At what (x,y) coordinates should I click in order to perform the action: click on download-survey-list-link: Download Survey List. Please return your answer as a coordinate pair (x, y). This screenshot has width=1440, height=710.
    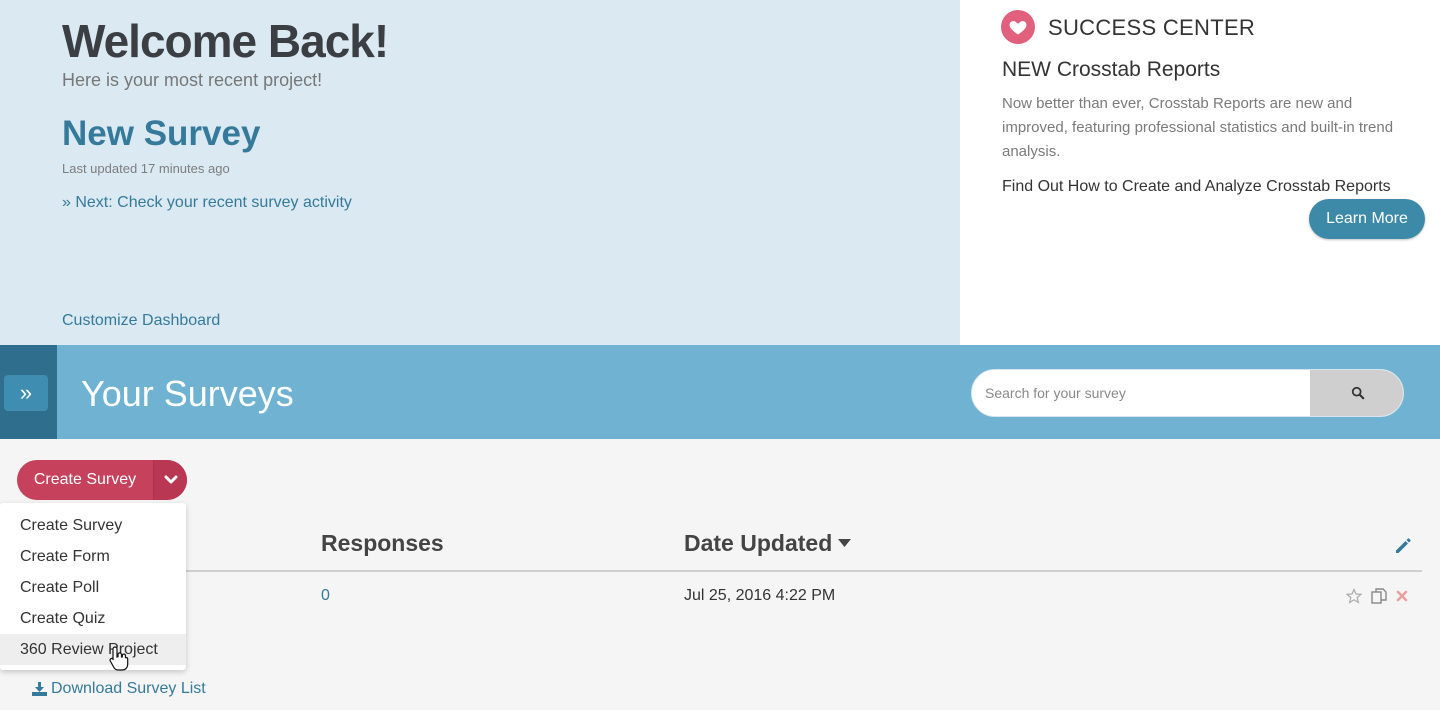
    Looking at the image, I should click on (119, 689).